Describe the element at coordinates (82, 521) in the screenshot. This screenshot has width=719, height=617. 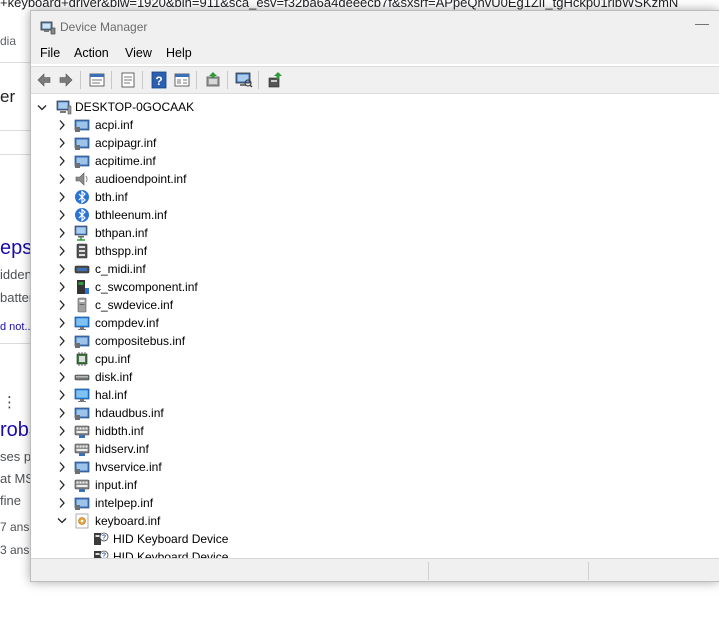
I see `inf-file-icon` at that location.